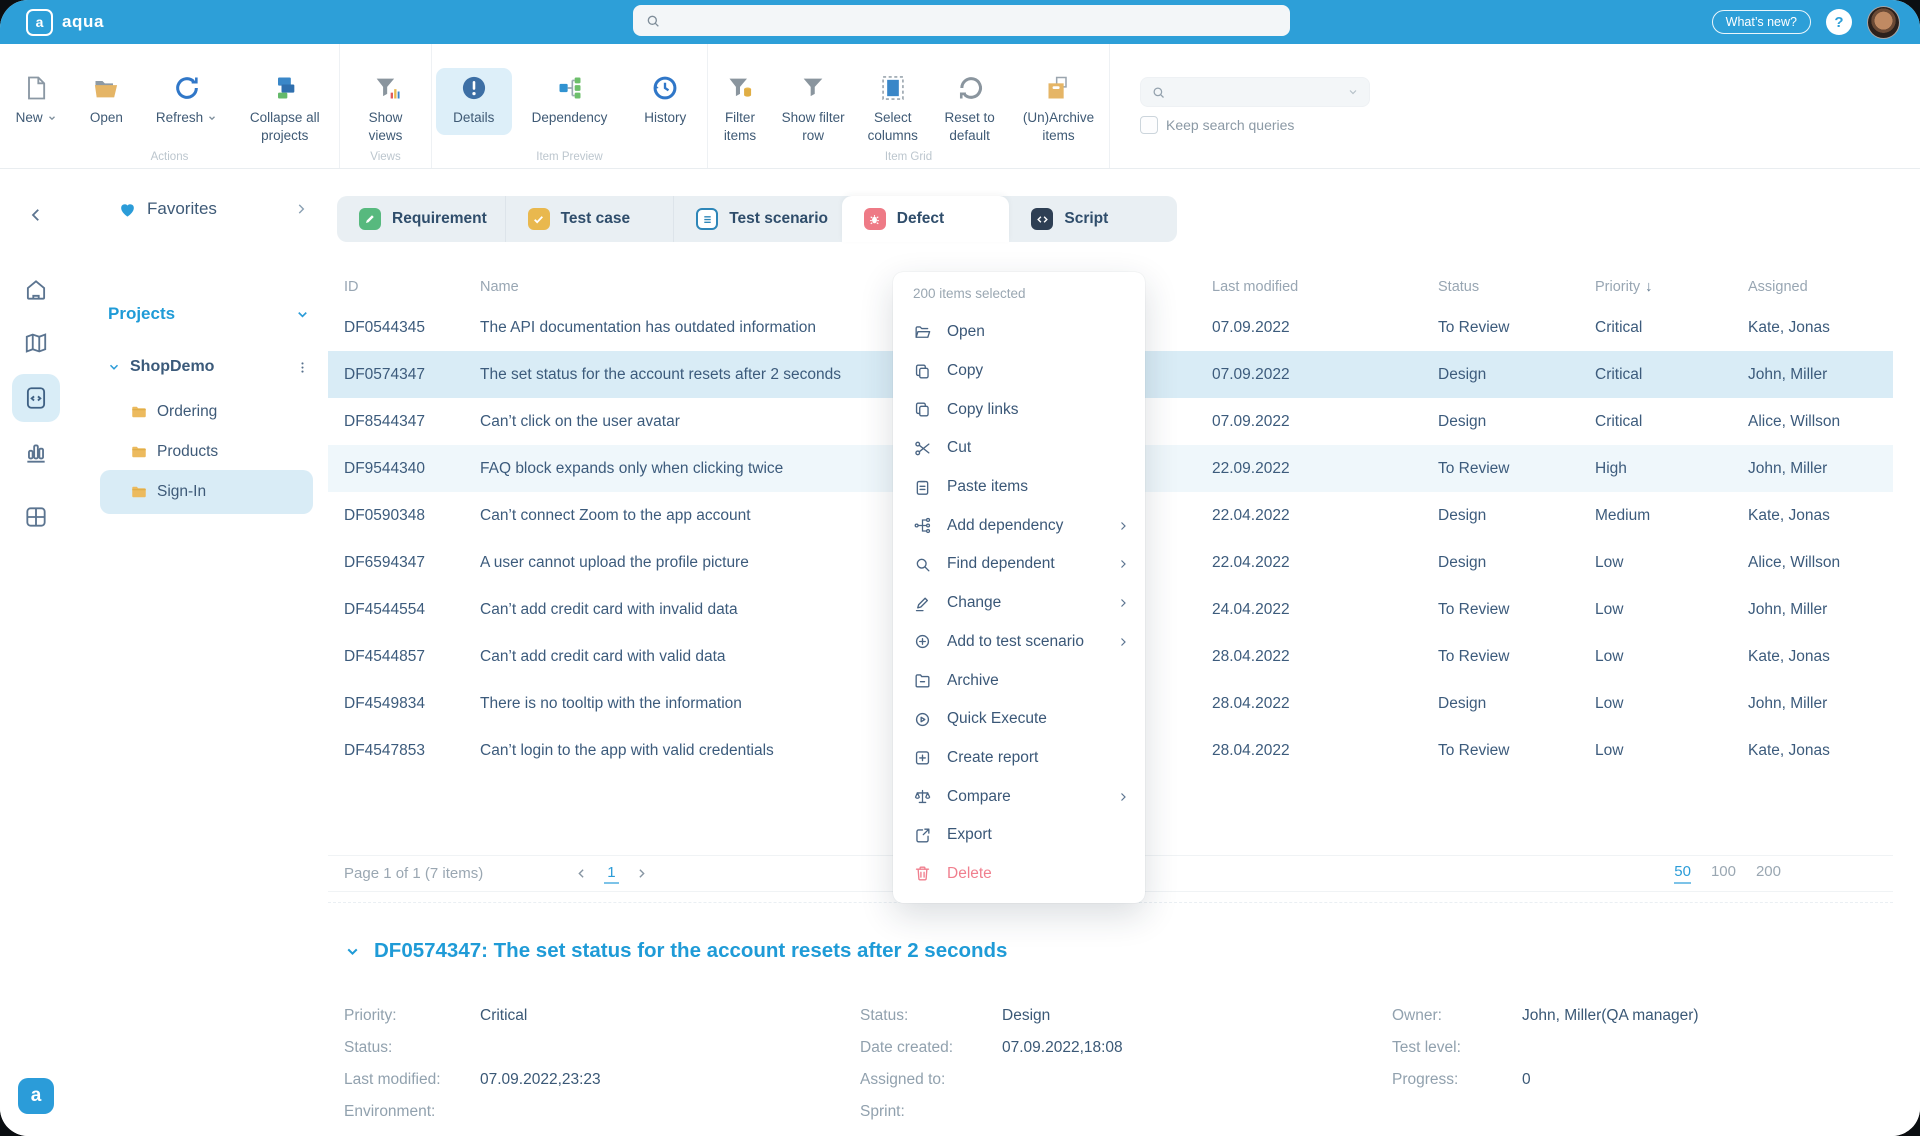  Describe the element at coordinates (220, 492) in the screenshot. I see `tree-node-folder-sign-in: Sign-In` at that location.